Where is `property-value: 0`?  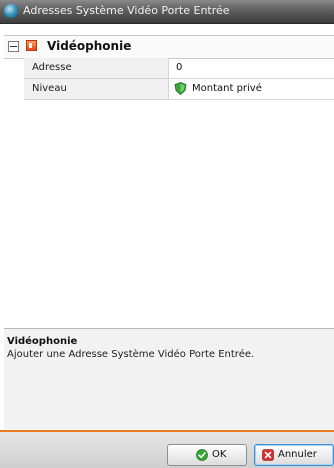 property-value: 0 is located at coordinates (179, 67).